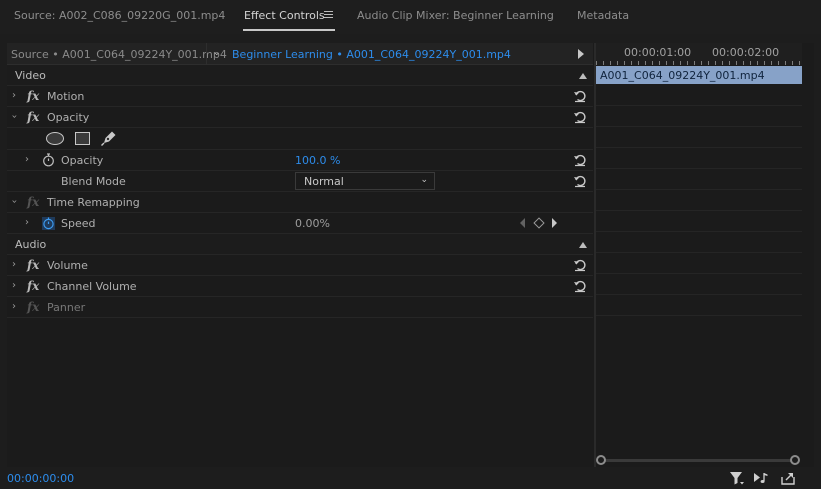 This screenshot has width=821, height=489. I want to click on effect-label-channel-volume: Channel Volume, so click(92, 286).